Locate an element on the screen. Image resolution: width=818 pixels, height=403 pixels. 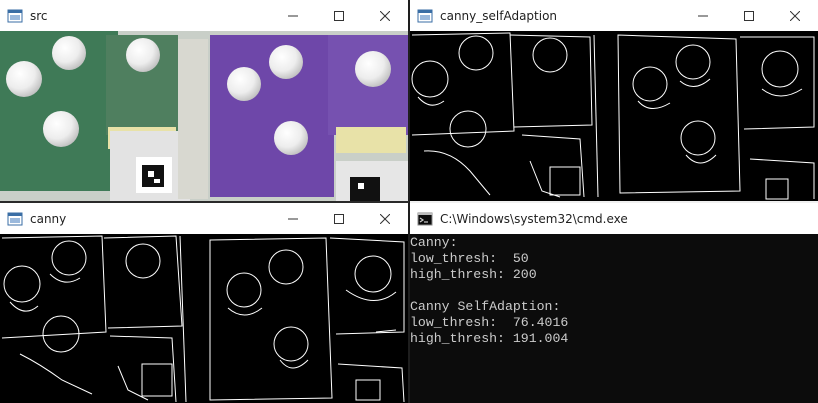
horizontal-divider is located at coordinates (204, 202).